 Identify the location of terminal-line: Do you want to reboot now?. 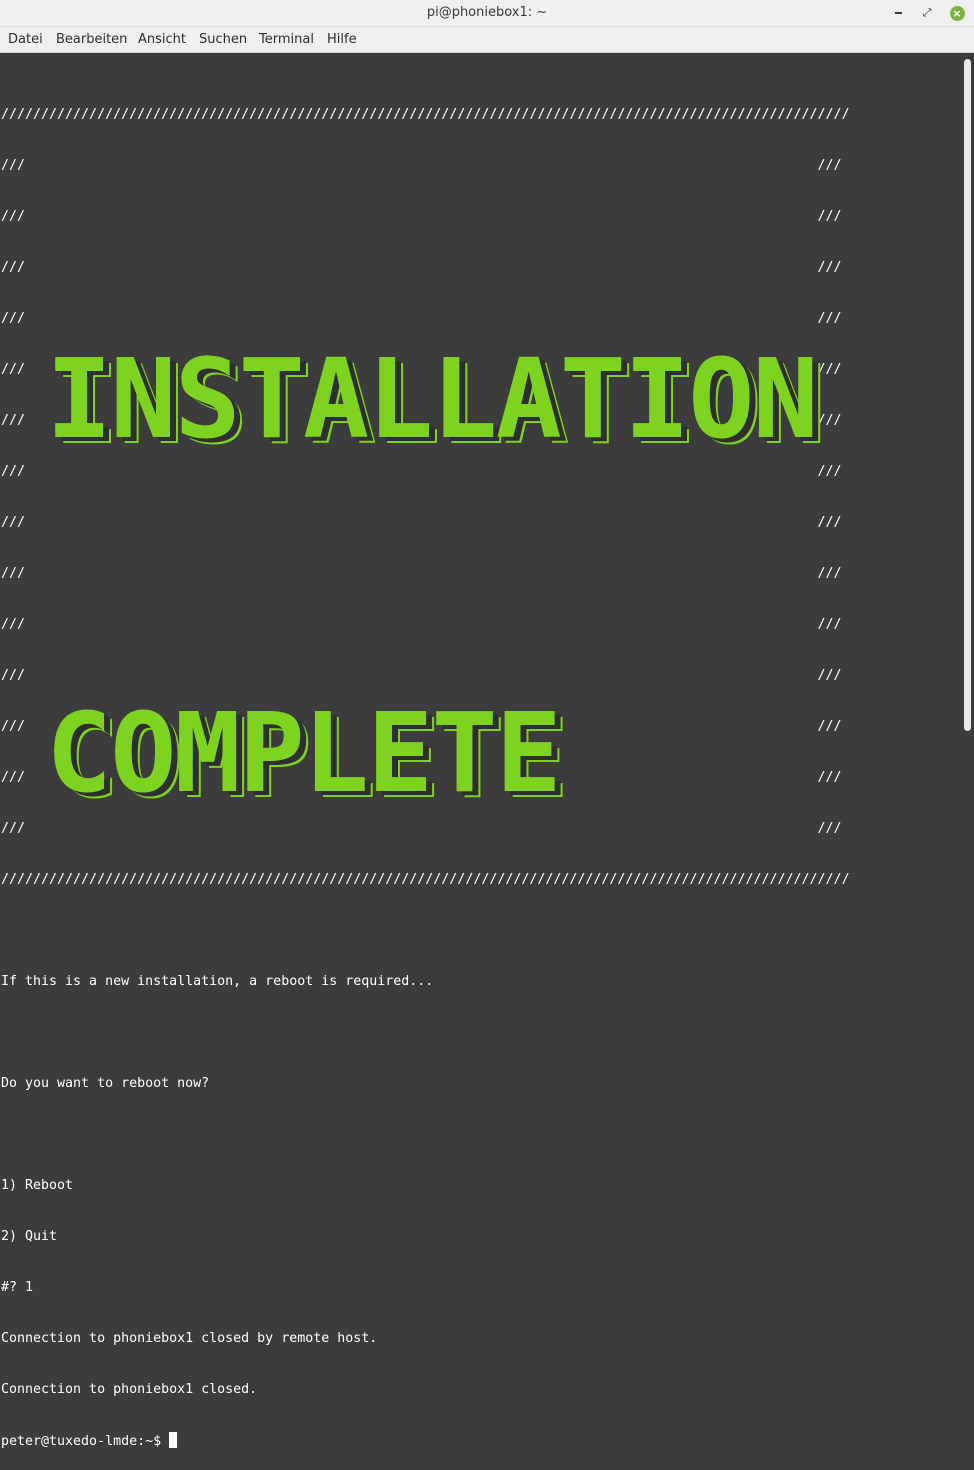
(105, 1083).